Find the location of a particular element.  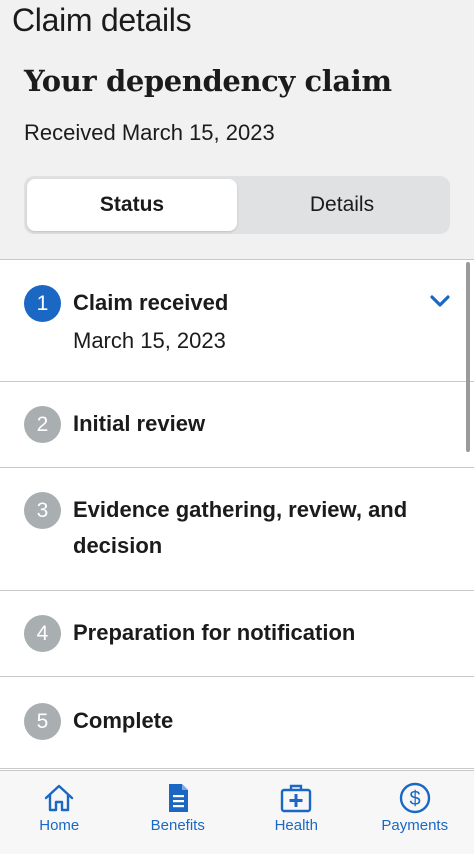

tab-payments-label: Payments is located at coordinates (415, 825).